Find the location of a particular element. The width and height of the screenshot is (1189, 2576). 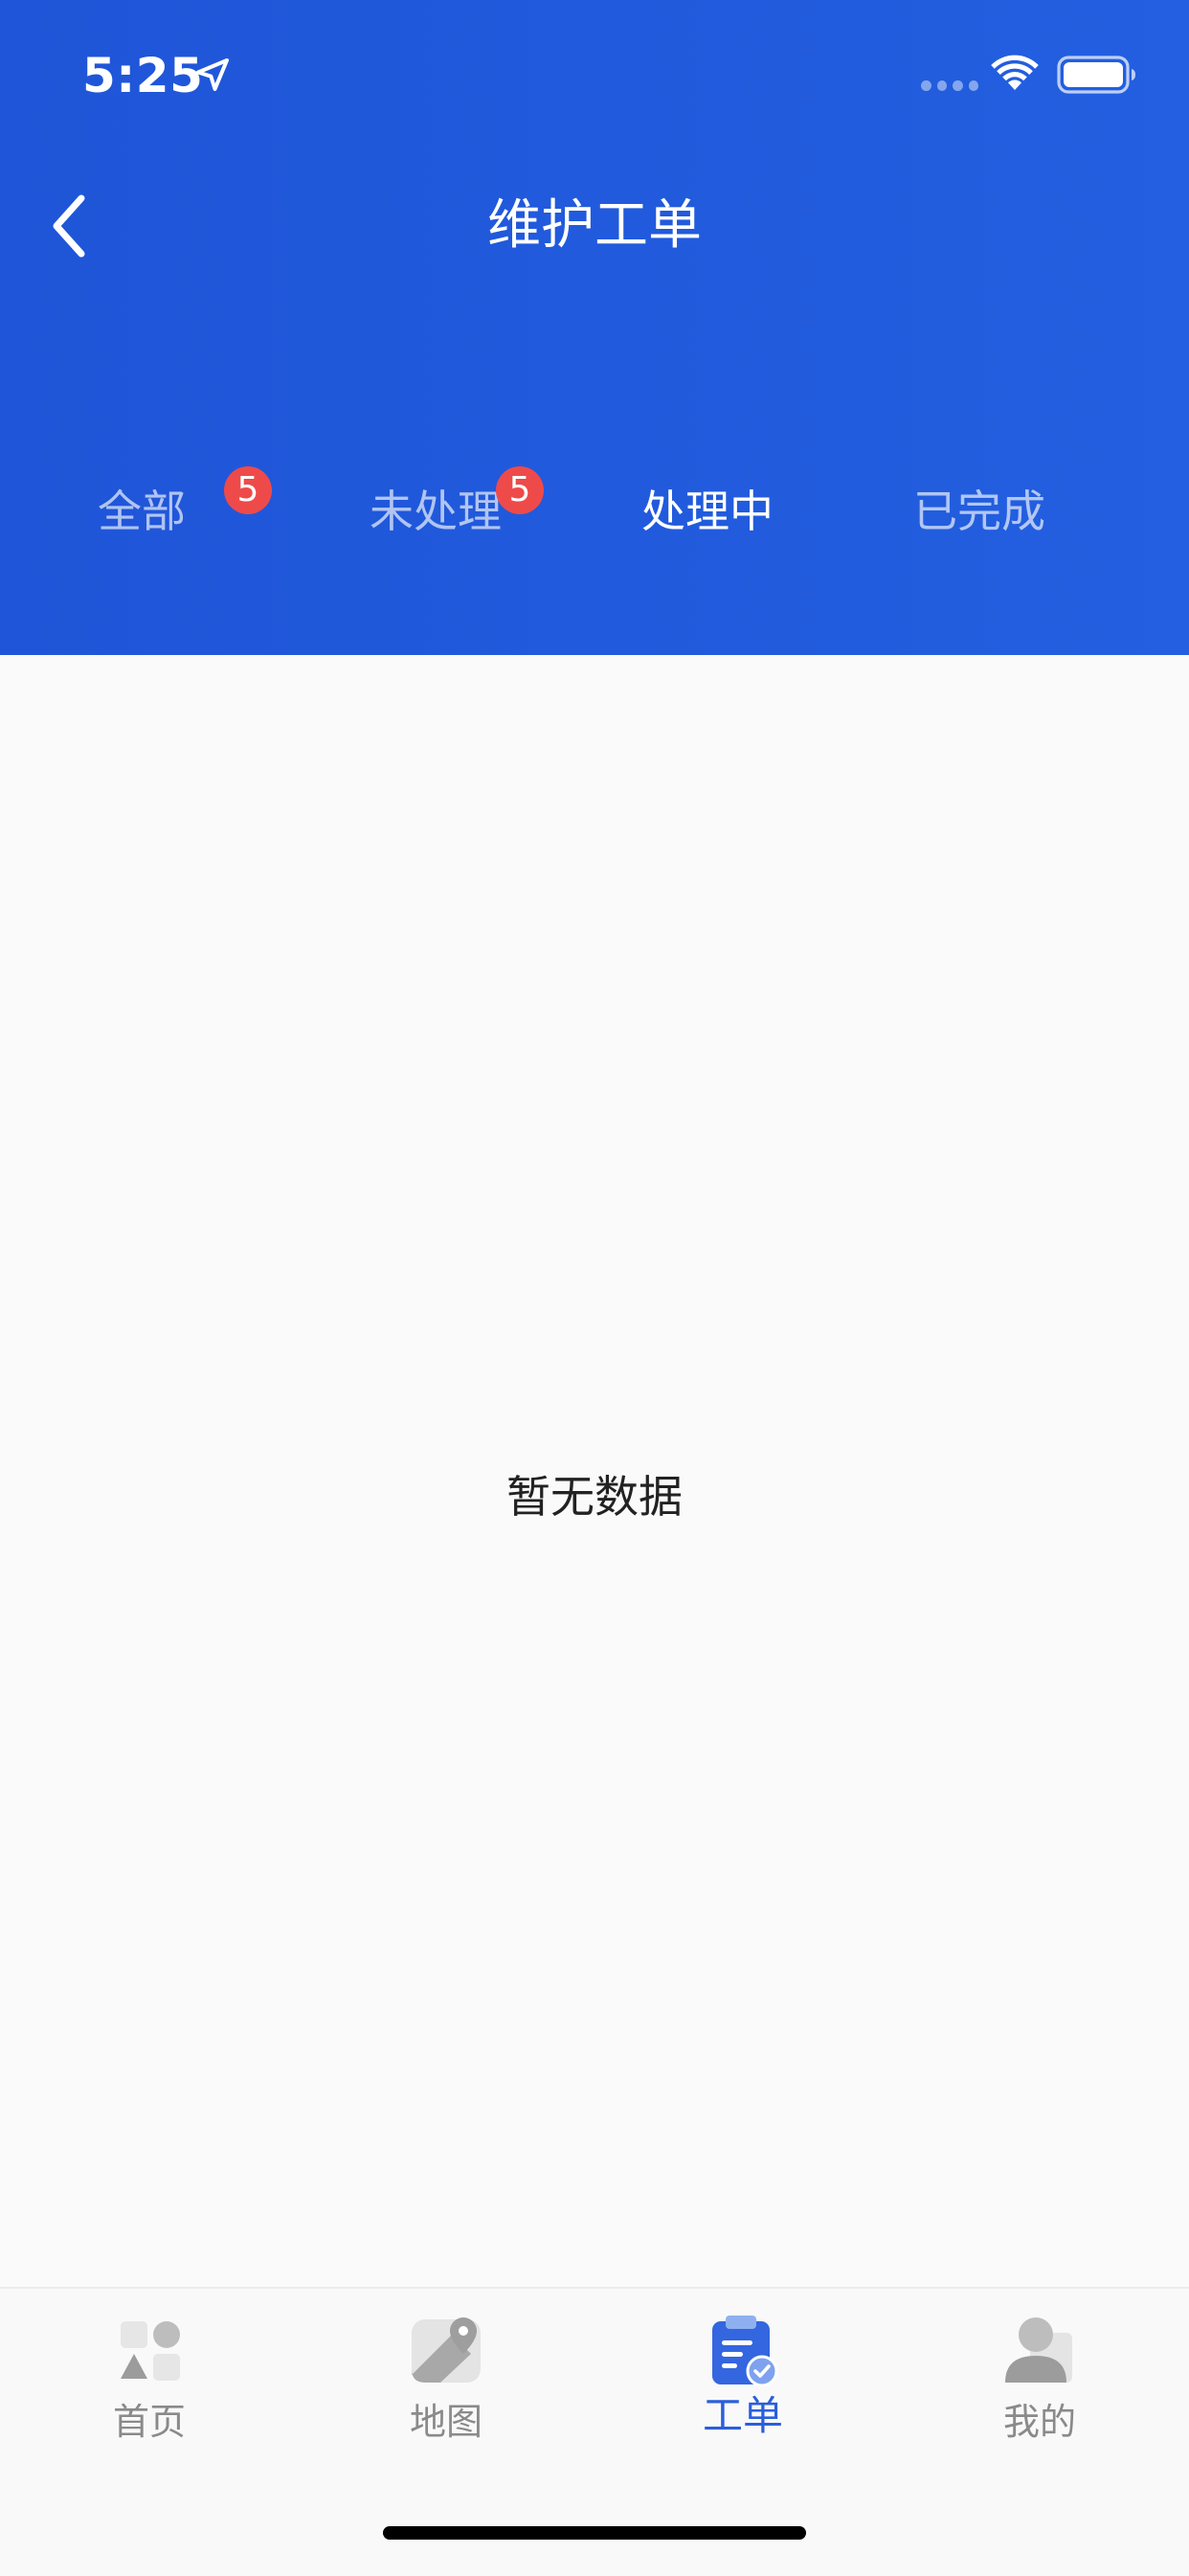

tab-badge-all: 5 is located at coordinates (248, 490).